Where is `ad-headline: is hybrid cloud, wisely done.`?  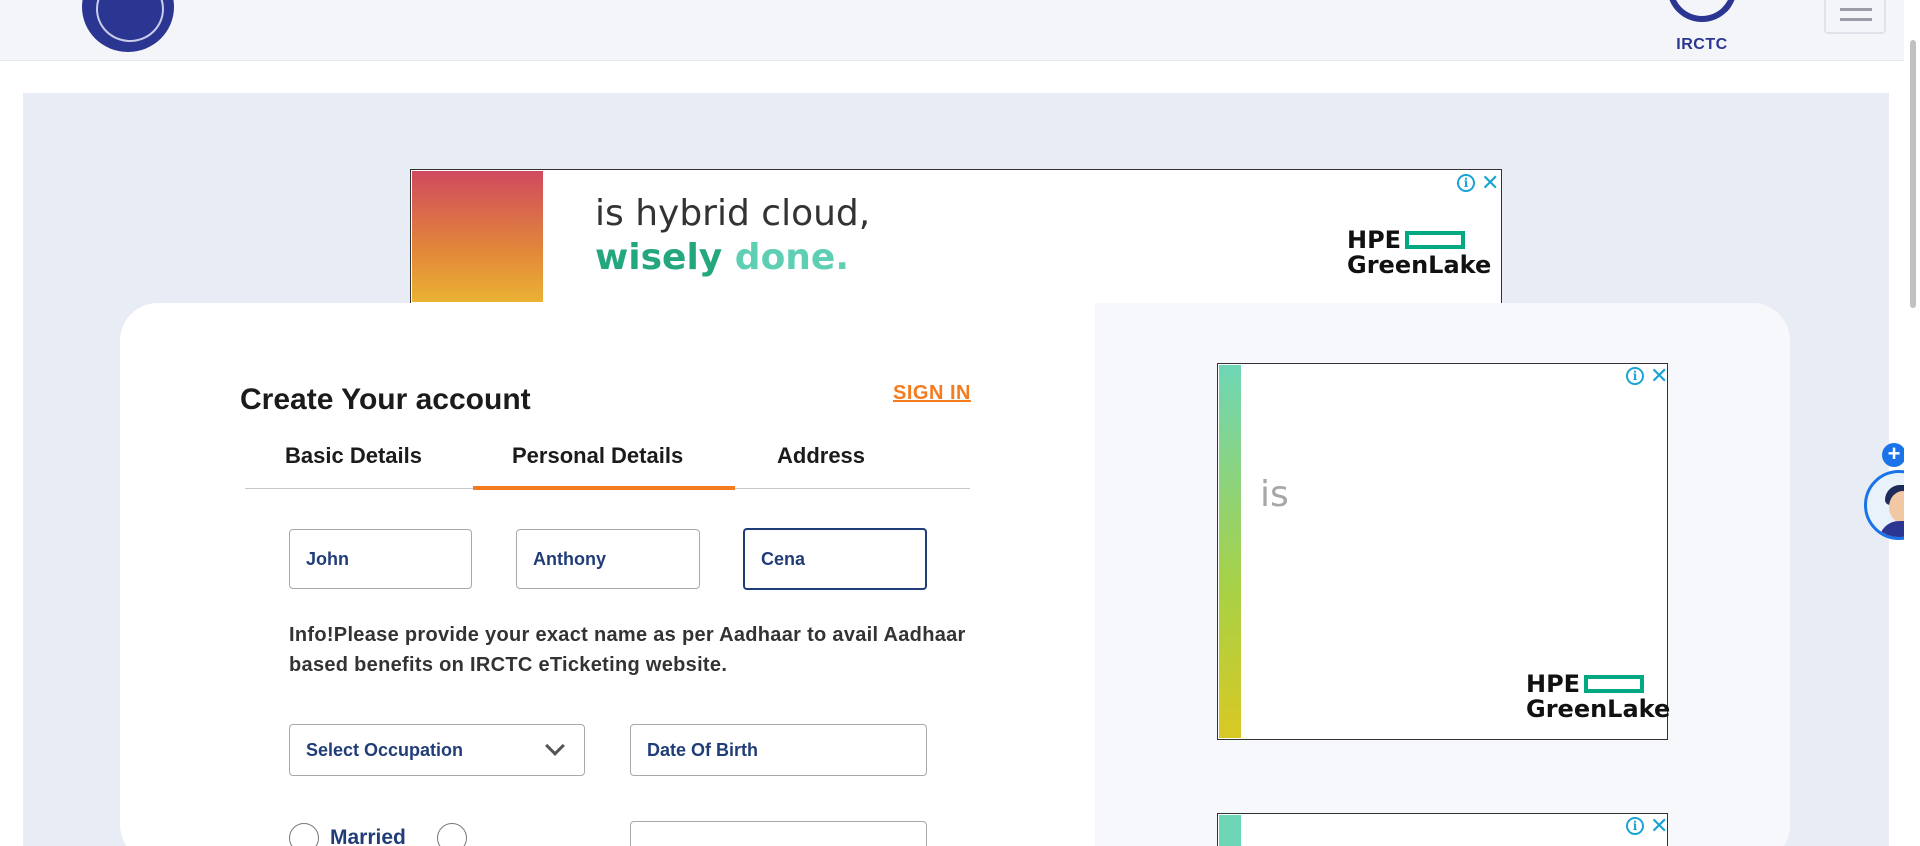
ad-headline: is hybrid cloud, wisely done. is located at coordinates (732, 236).